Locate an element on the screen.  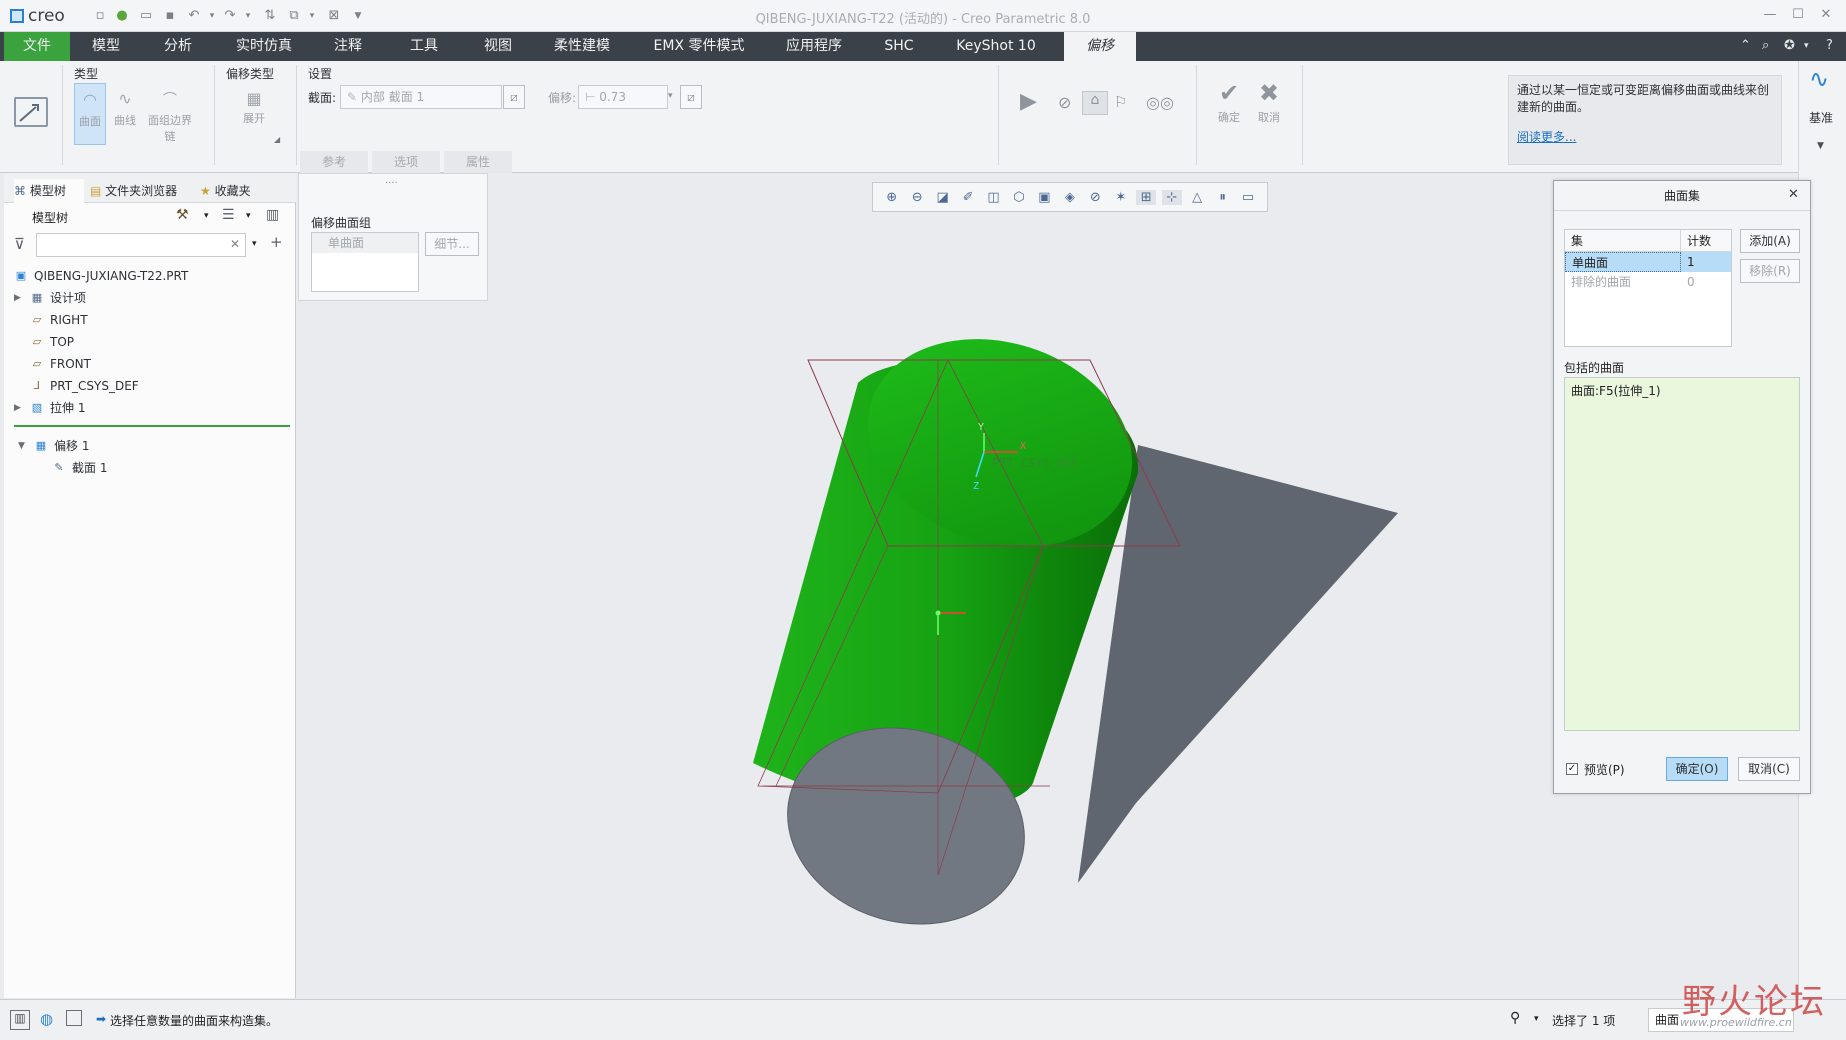
tab-favorites: ★ 收藏夹 is located at coordinates (240, 191).